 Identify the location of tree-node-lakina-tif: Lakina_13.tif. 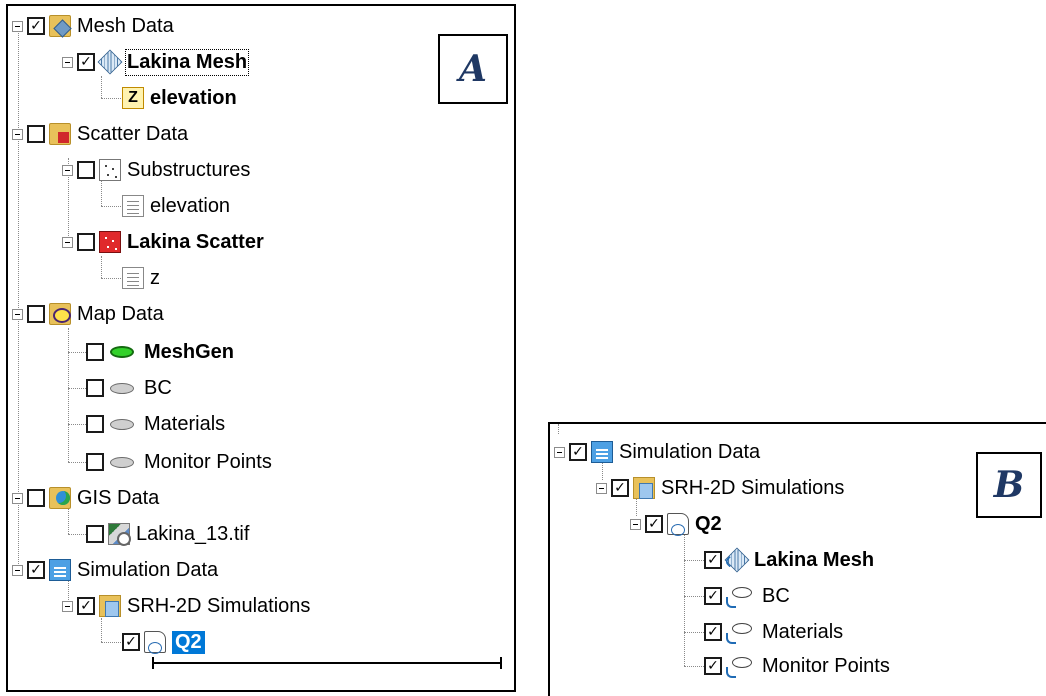
(167, 534).